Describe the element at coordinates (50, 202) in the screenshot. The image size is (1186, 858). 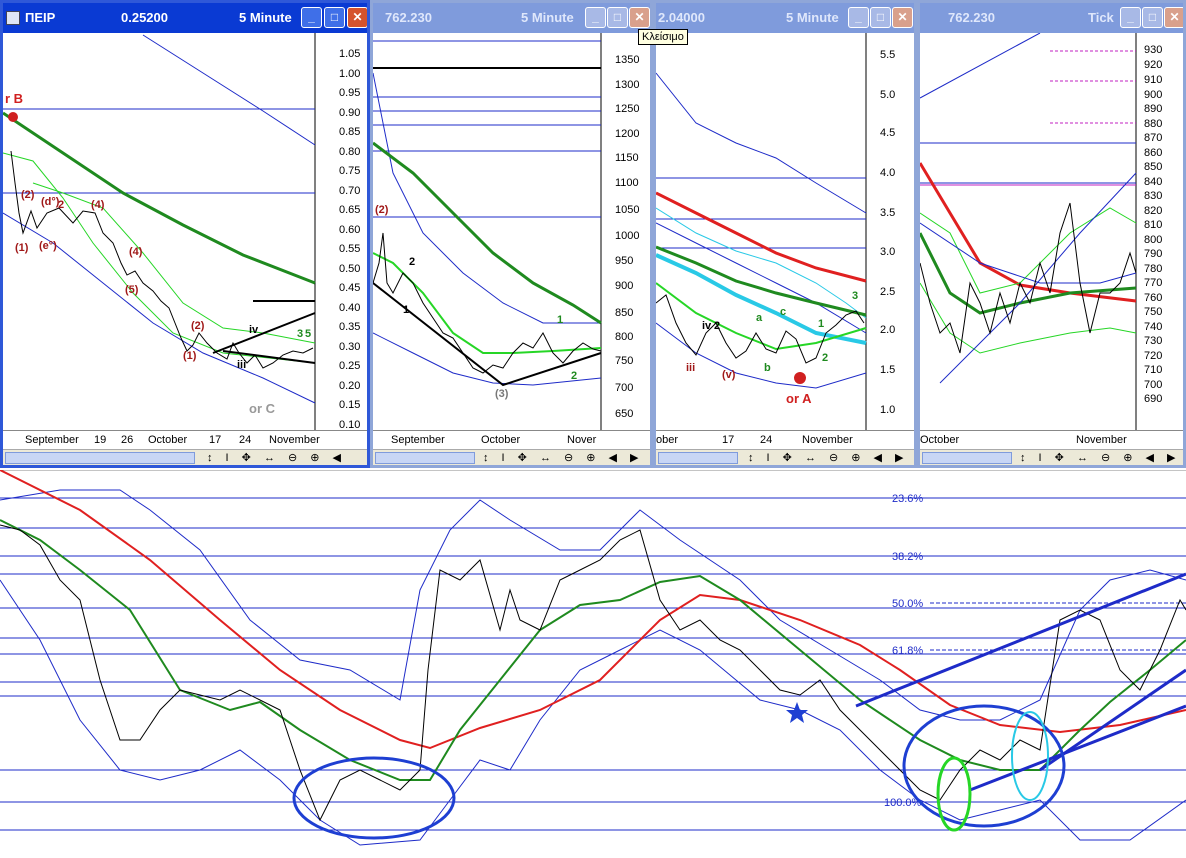
I see `svg-text: (d°)` at that location.